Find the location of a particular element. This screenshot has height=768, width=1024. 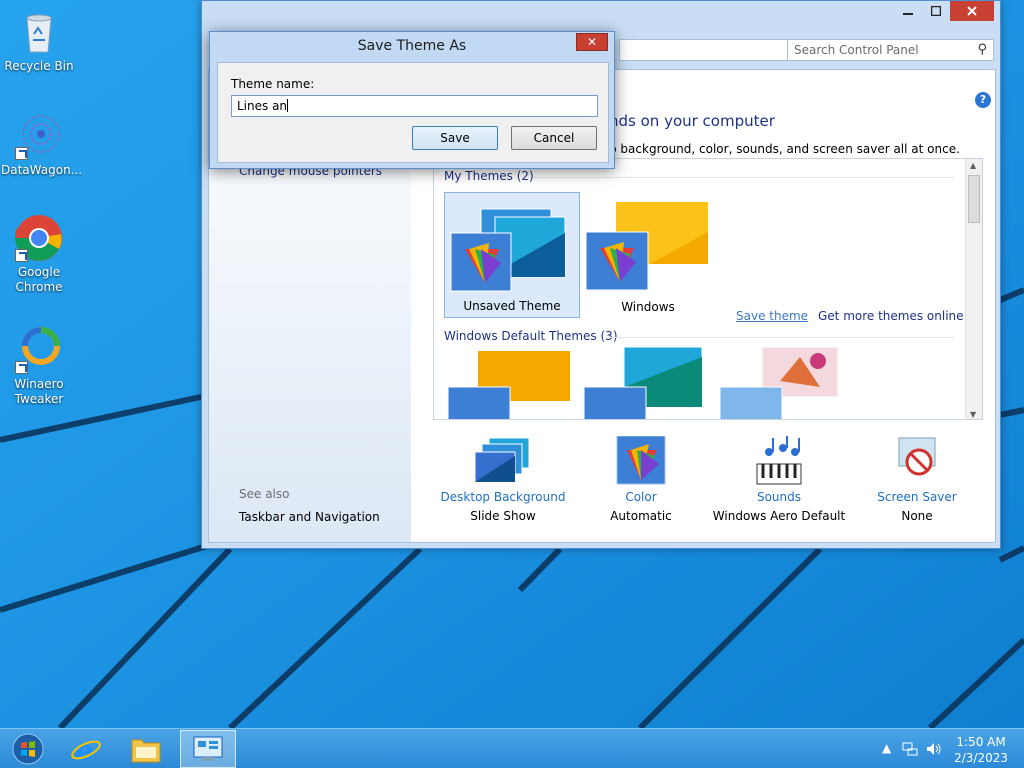

screen-saver-value: None is located at coordinates (917, 516).